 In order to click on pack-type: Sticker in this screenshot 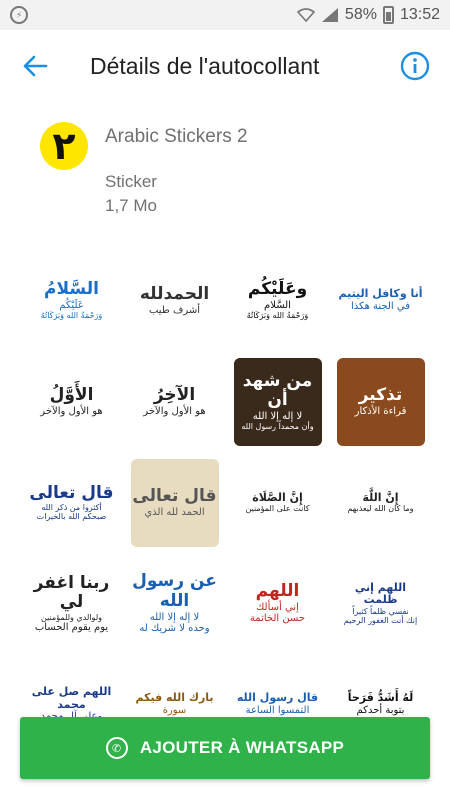, I will do `click(131, 181)`.